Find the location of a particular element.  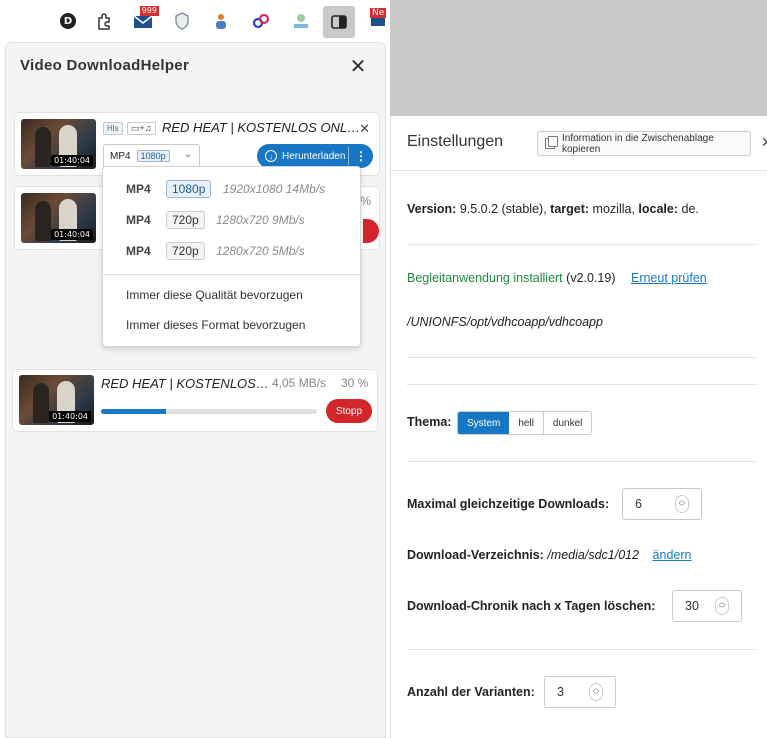

download-rate: 4,05 MB/s is located at coordinates (299, 383).